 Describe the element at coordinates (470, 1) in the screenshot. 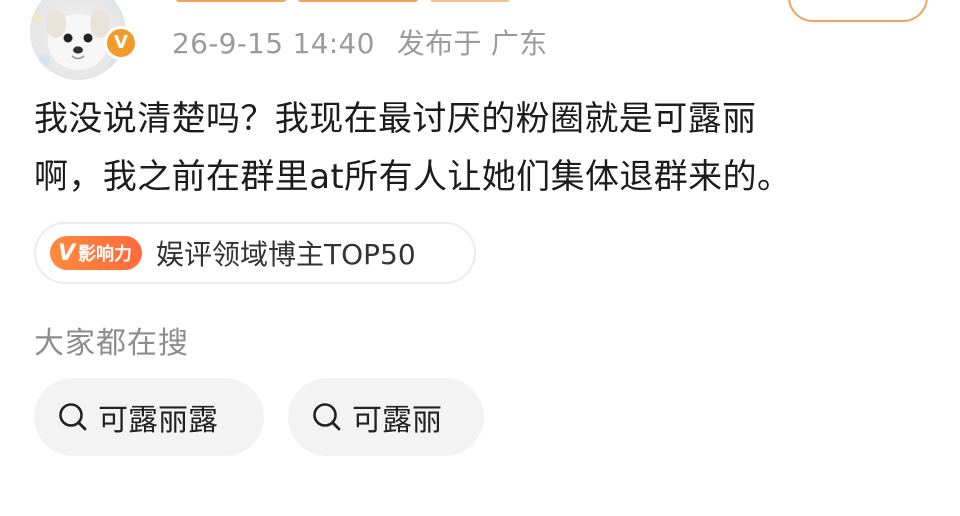

I see `member-badge-fragment` at that location.